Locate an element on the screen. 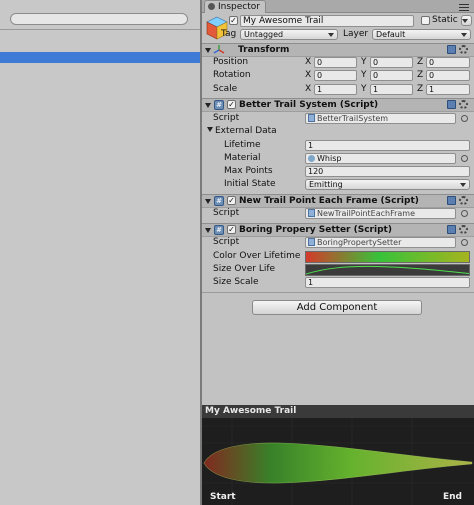 The image size is (474, 505). position-x-field: 0 is located at coordinates (335, 62).